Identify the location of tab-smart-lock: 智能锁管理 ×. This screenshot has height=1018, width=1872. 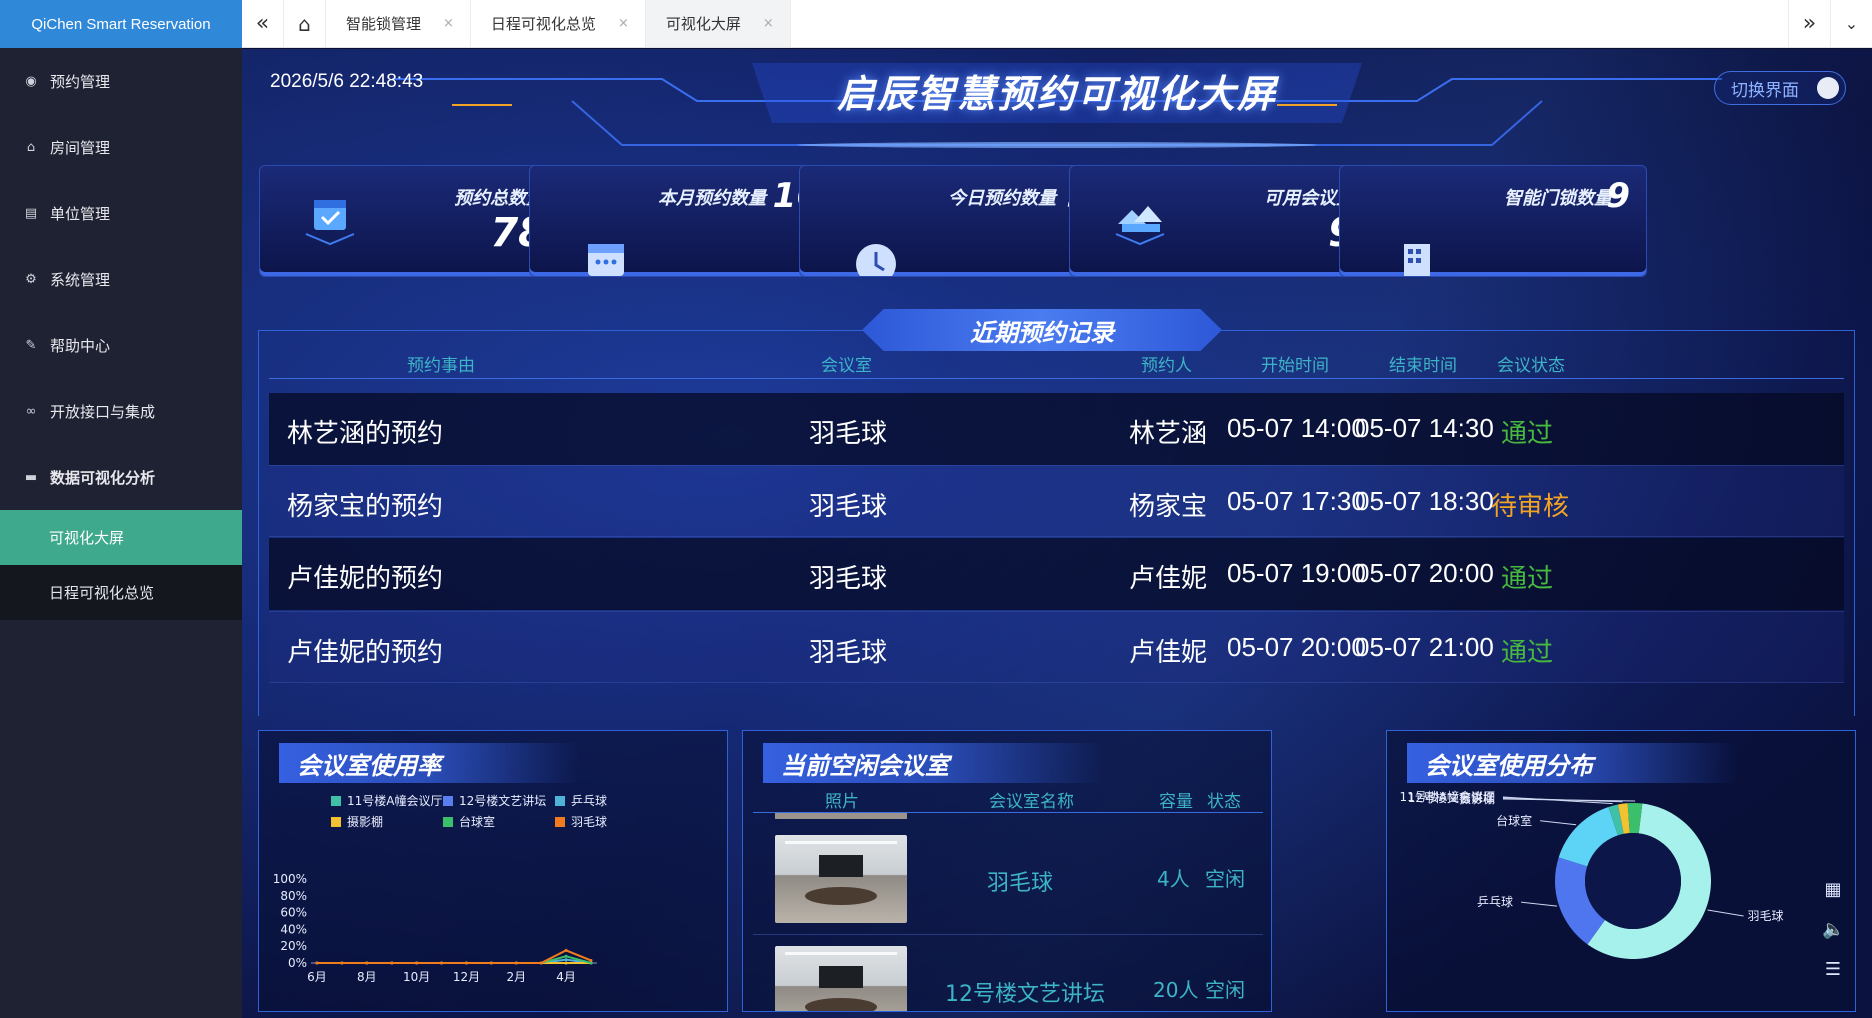
(398, 23).